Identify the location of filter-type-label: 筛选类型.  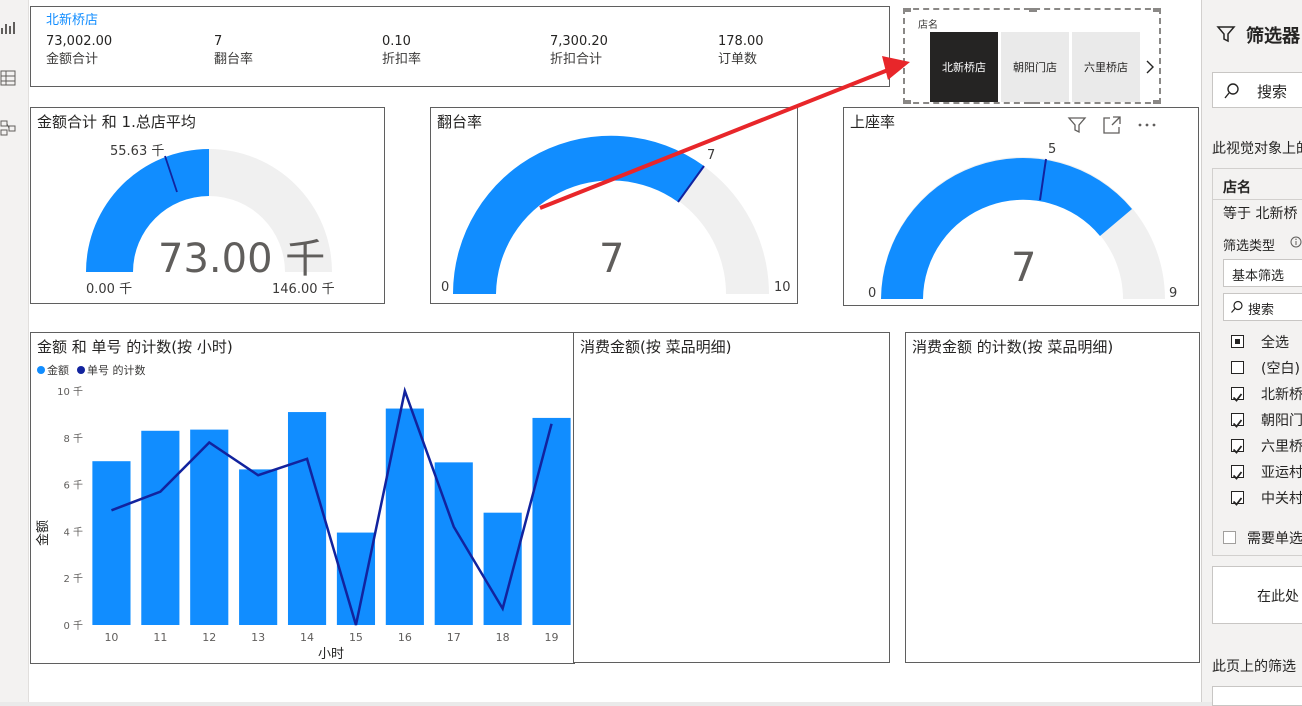
(1249, 246).